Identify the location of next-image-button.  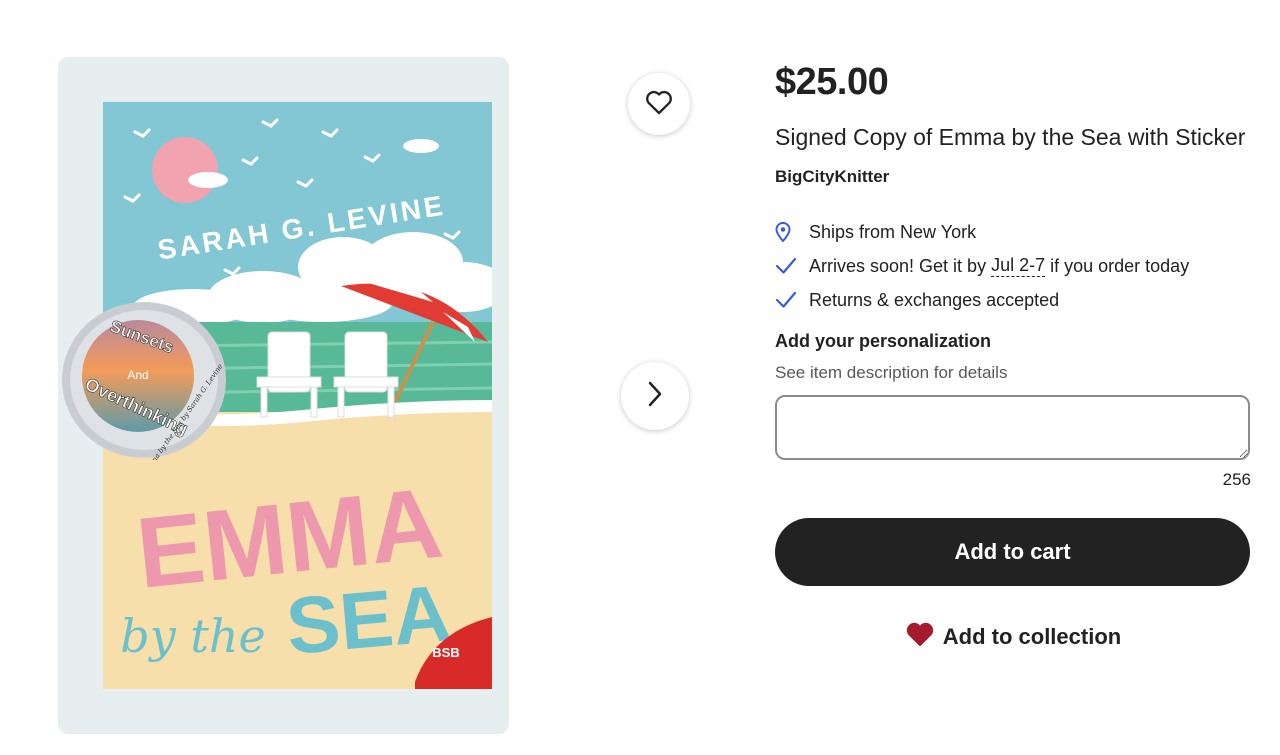
(655, 396).